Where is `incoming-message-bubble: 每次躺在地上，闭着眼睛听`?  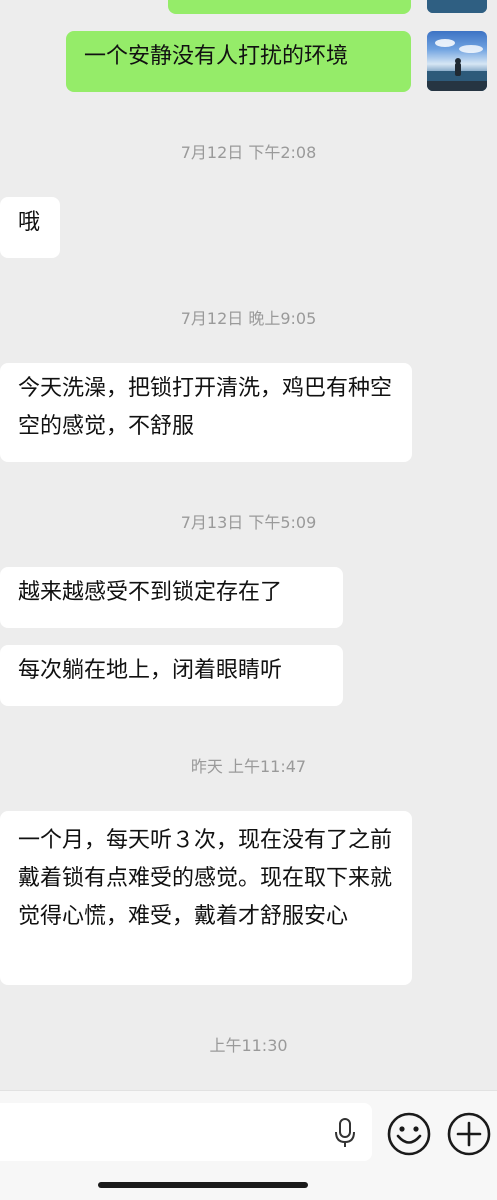
incoming-message-bubble: 每次躺在地上，闭着眼睛听 is located at coordinates (171, 675).